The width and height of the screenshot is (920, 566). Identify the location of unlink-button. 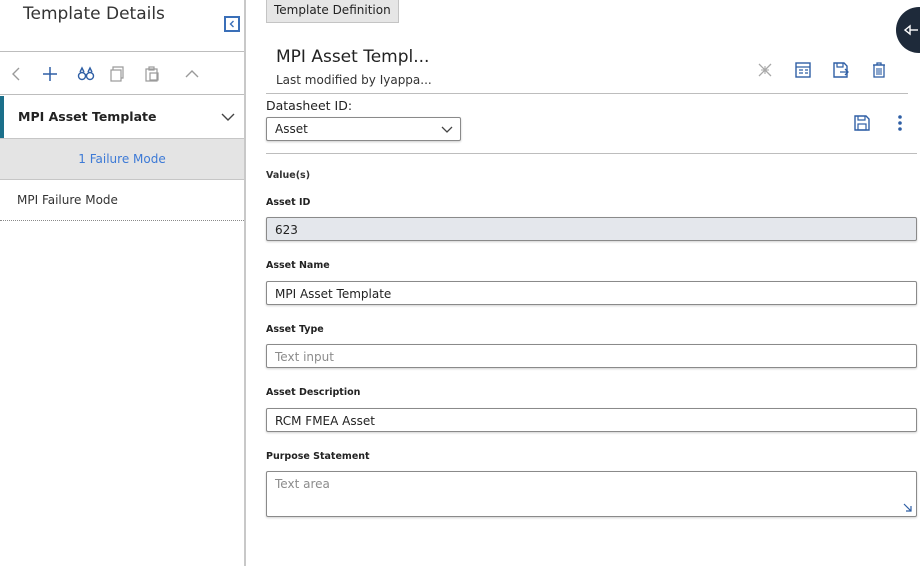
(765, 70).